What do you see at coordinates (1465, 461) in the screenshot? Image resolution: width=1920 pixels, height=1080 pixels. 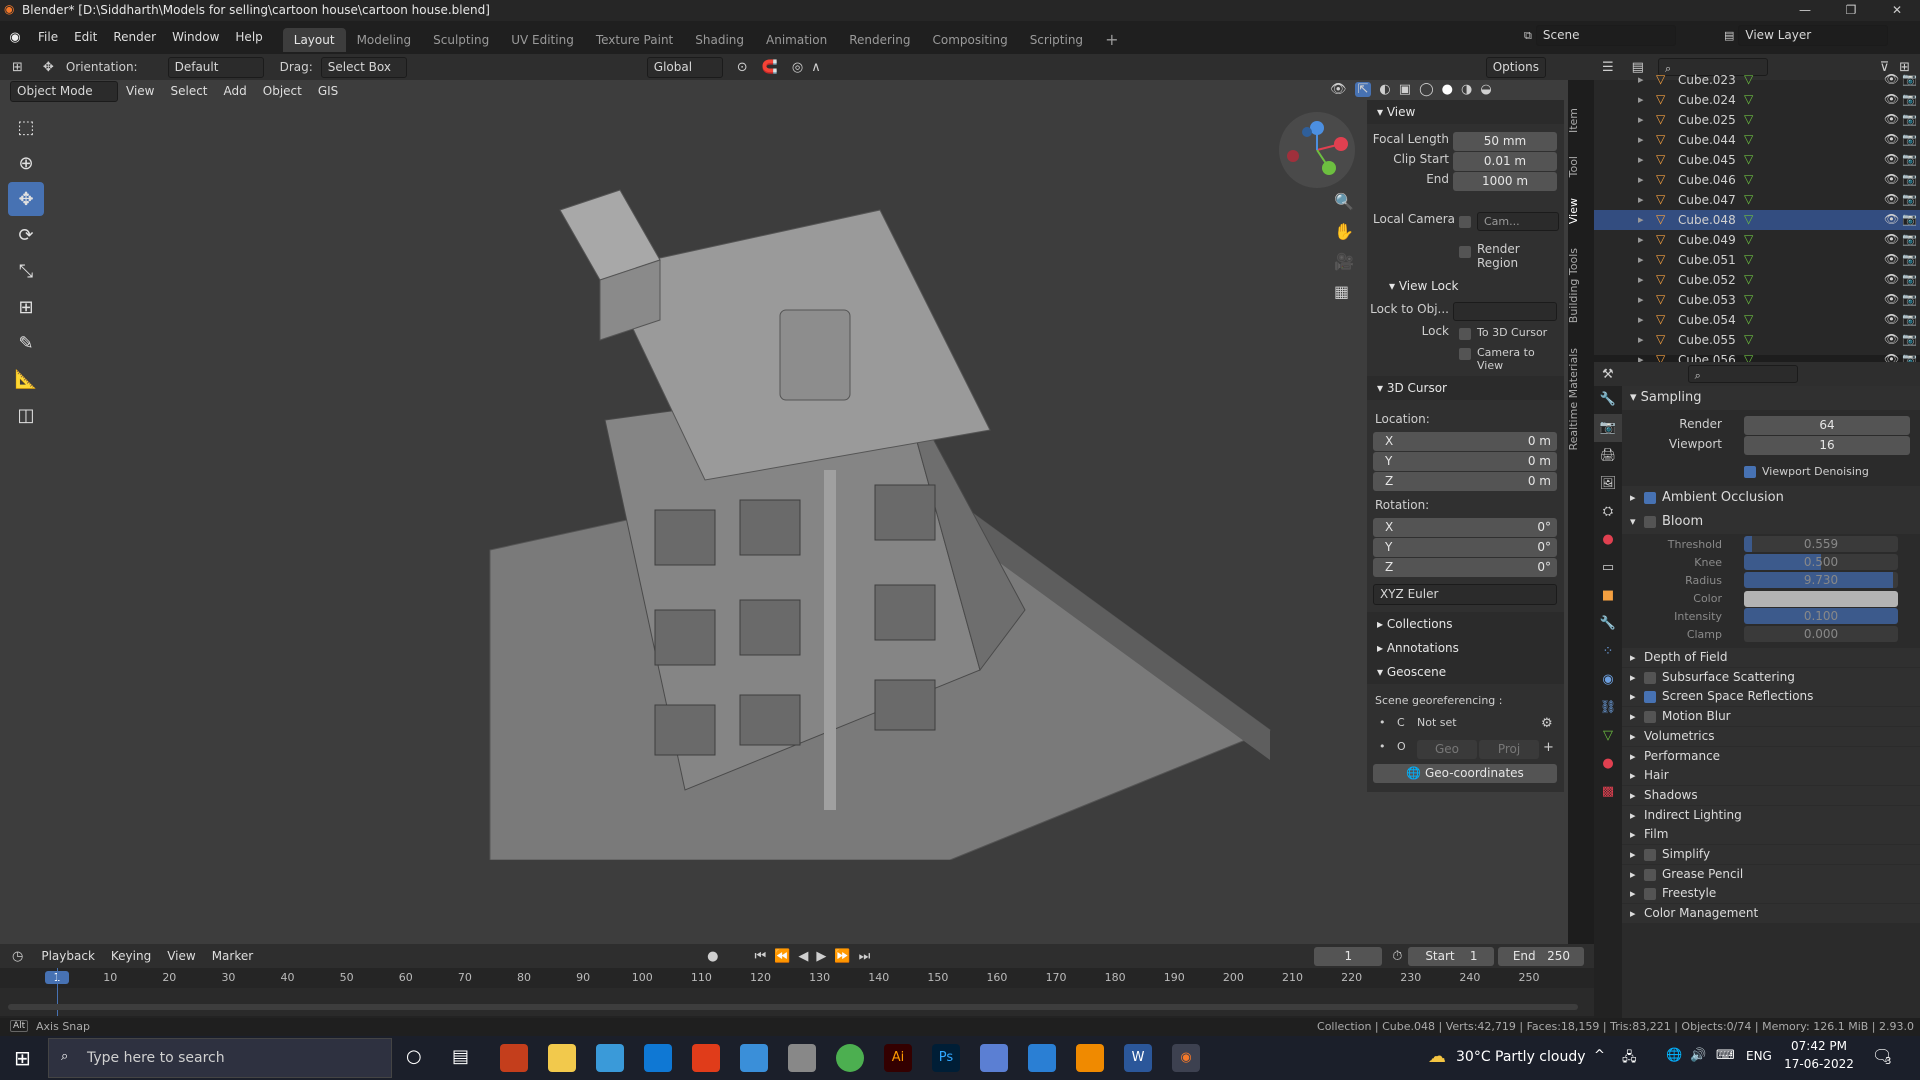 I see `cursor-location-y: Y 0 m` at bounding box center [1465, 461].